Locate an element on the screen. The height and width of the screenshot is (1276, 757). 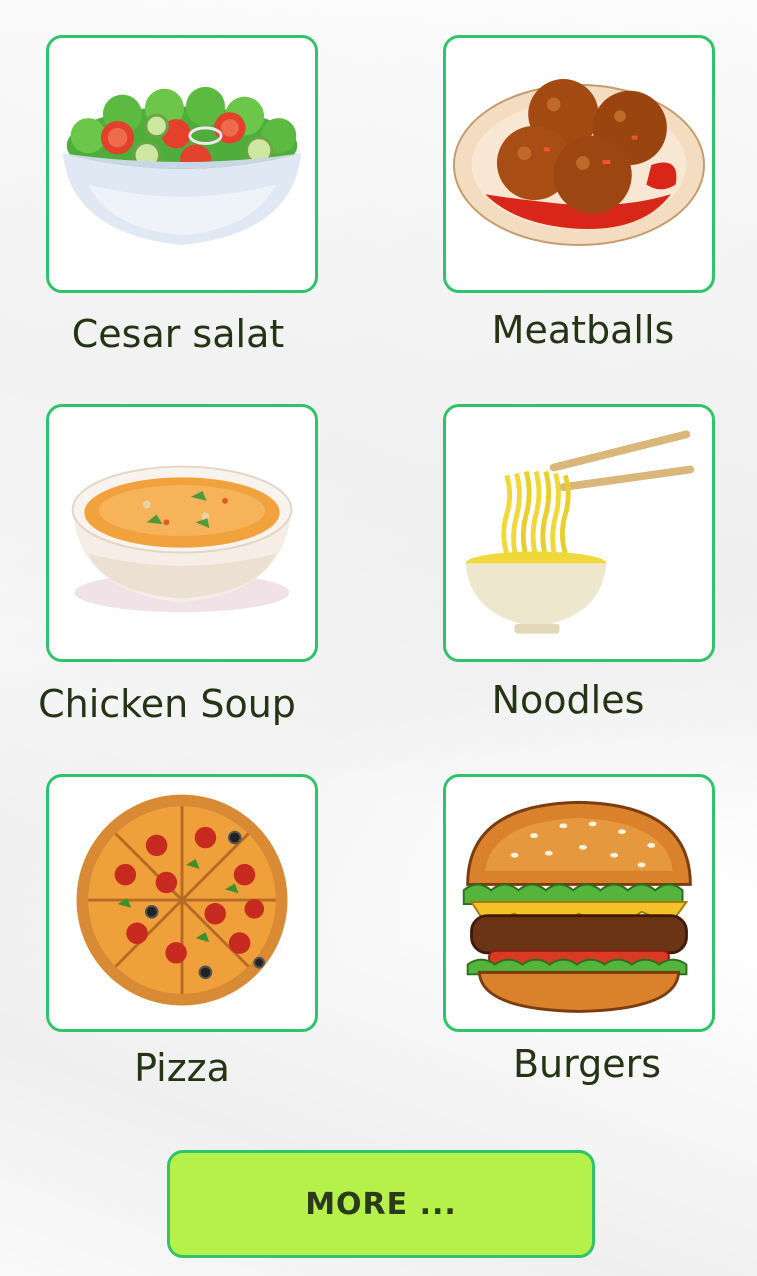
food-card-pizza is located at coordinates (182, 903).